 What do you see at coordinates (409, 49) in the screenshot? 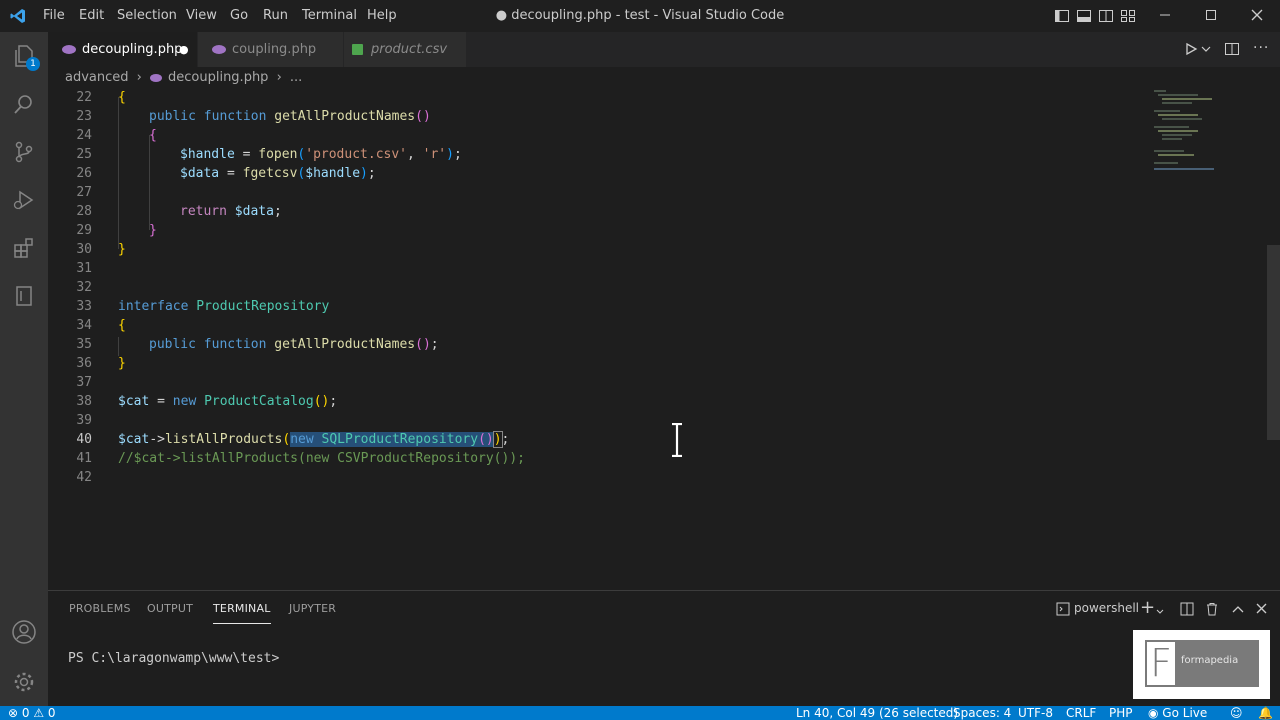
I see `tab-label: product.csv` at bounding box center [409, 49].